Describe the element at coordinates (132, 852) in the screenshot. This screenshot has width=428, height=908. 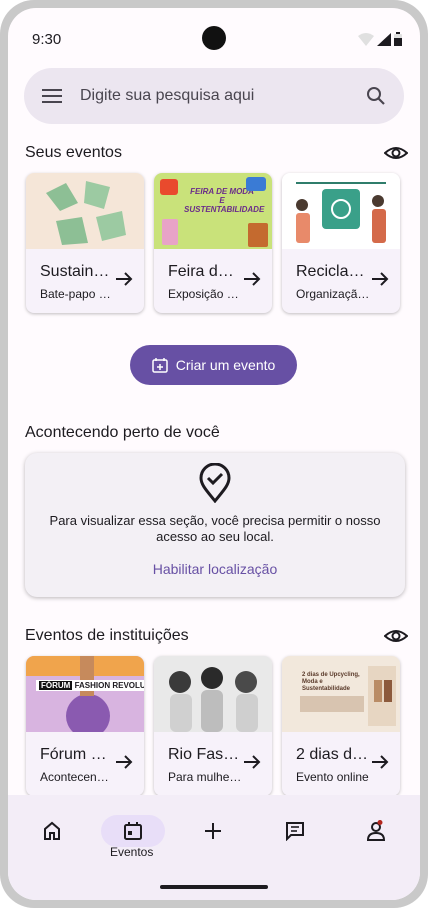
I see `nav-events-label: Eventos` at that location.